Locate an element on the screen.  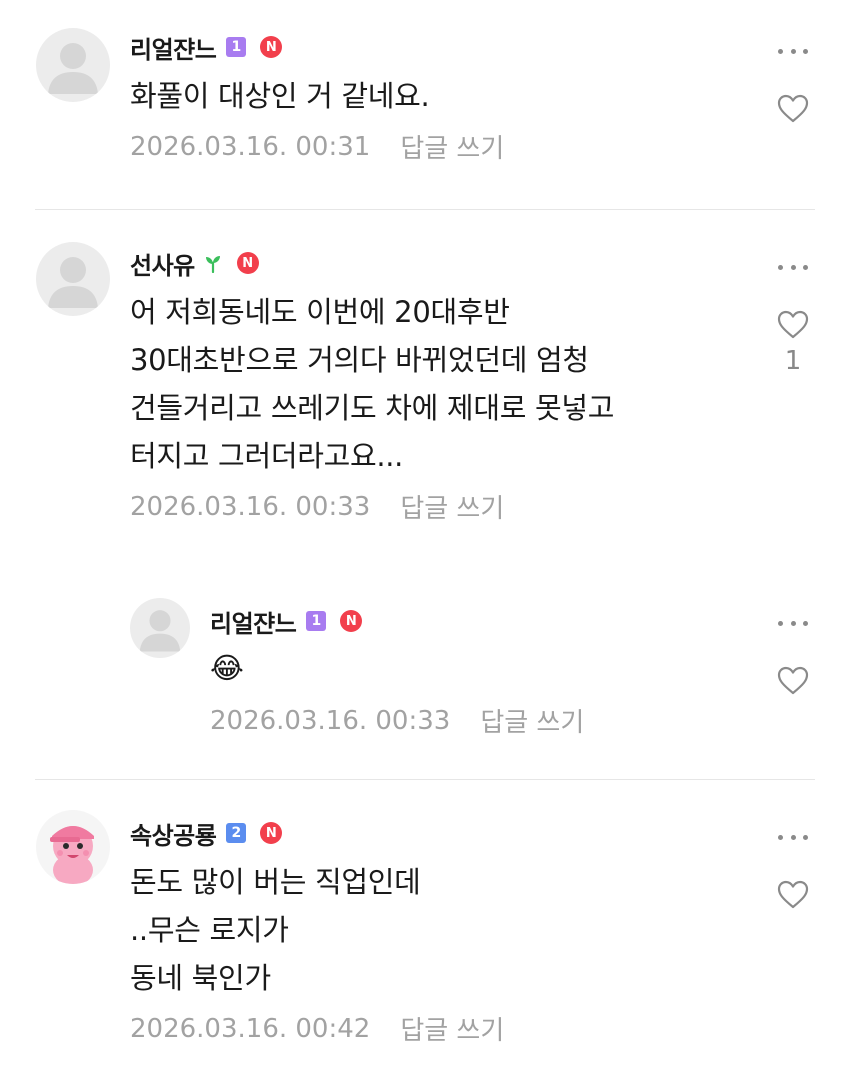
sprout-icon is located at coordinates (213, 263).